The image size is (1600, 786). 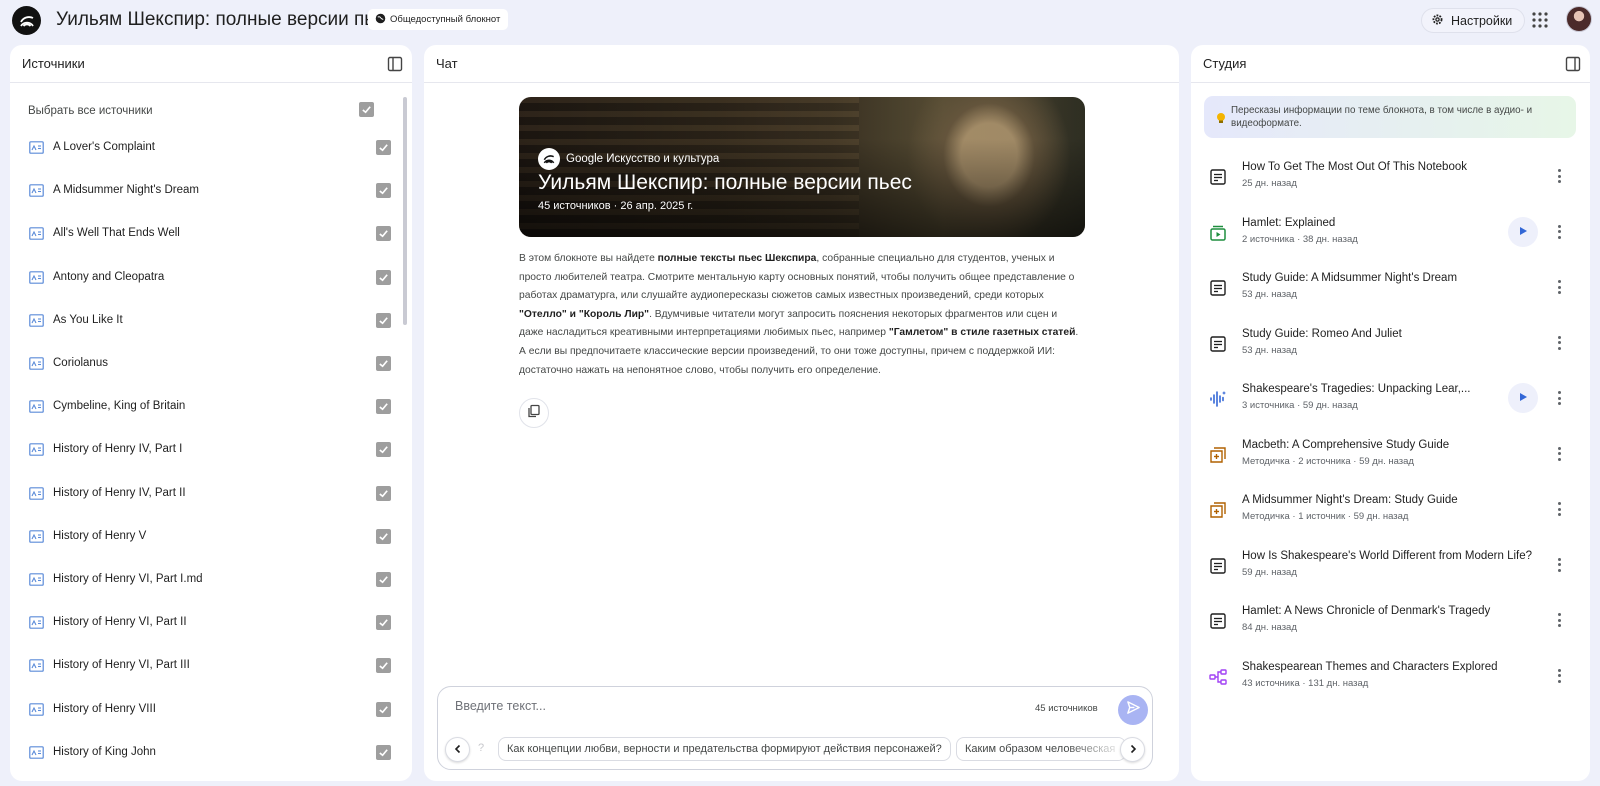 What do you see at coordinates (1540, 20) in the screenshot?
I see `apps-grid-icon` at bounding box center [1540, 20].